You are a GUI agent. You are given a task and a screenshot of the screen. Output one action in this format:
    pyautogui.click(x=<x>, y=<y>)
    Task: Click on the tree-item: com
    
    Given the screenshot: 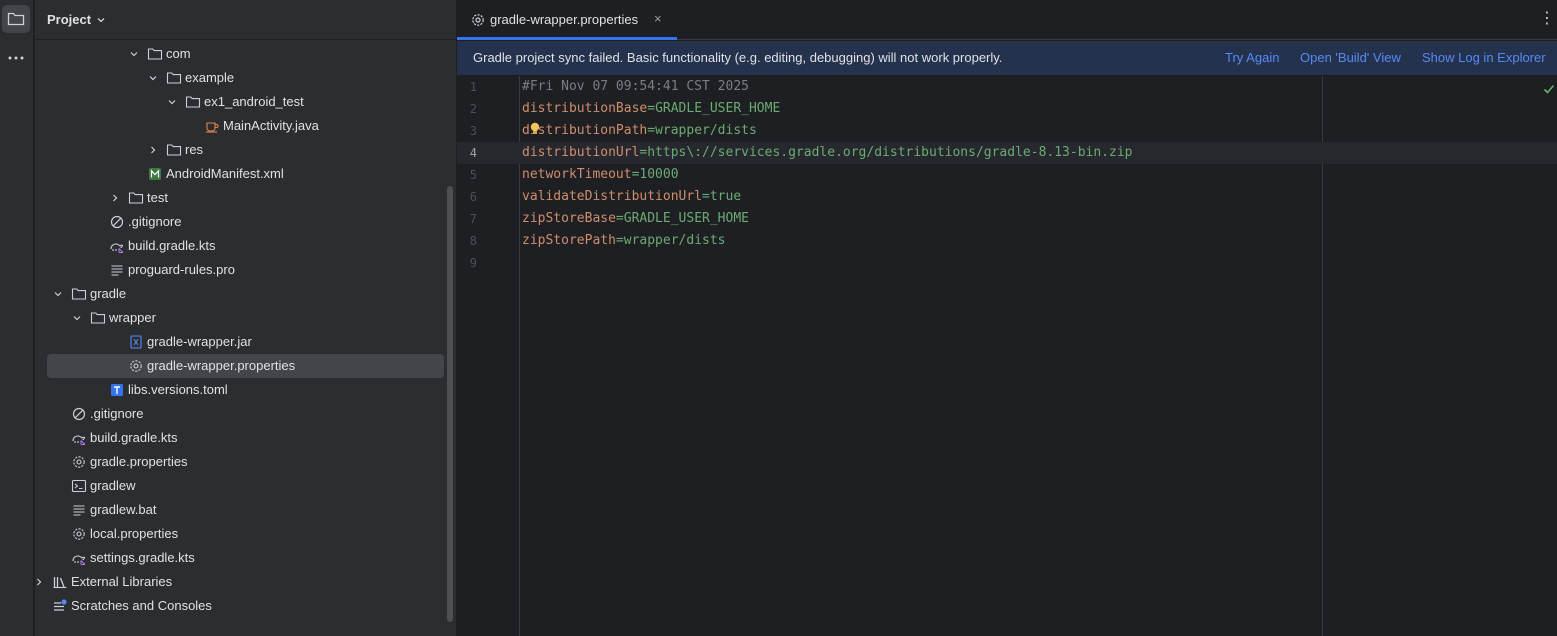 What is the action you would take?
    pyautogui.click(x=245, y=54)
    